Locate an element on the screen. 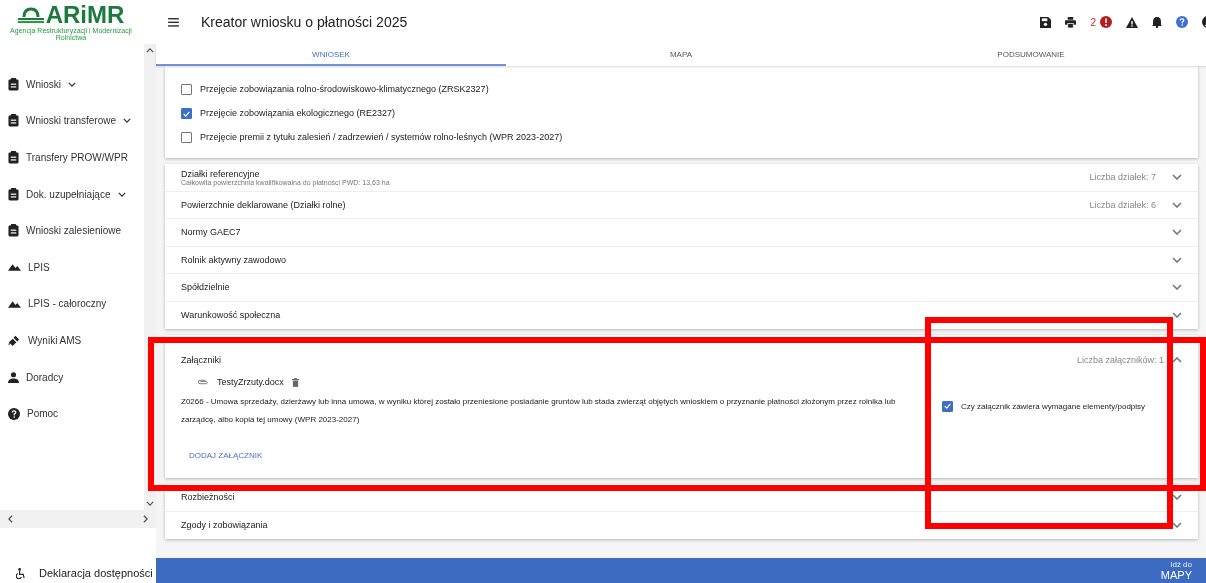 The height and width of the screenshot is (583, 1206). checkbox-label: Przejęcie zobowiązania rolno-środowiskowo-klimatycznego (ZRSK2327) is located at coordinates (344, 89).